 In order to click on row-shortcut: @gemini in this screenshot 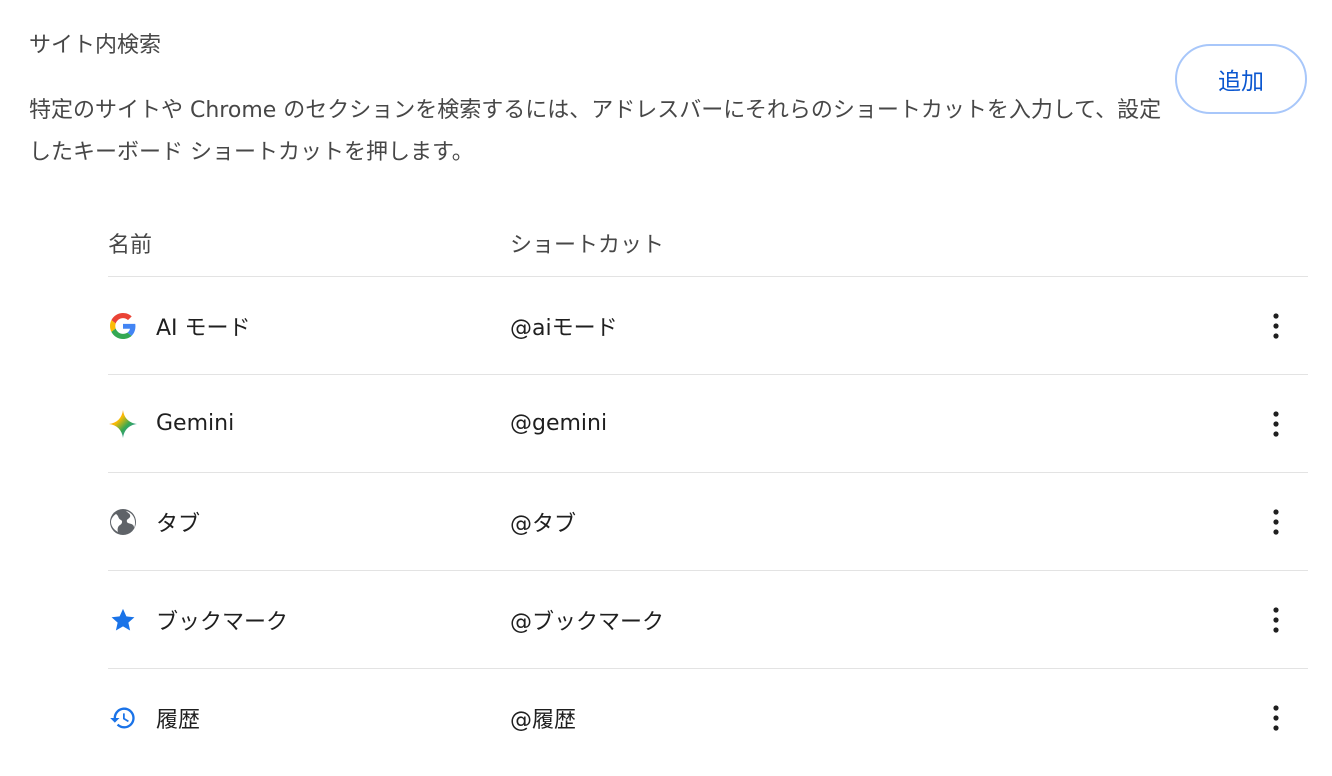, I will do `click(559, 423)`.